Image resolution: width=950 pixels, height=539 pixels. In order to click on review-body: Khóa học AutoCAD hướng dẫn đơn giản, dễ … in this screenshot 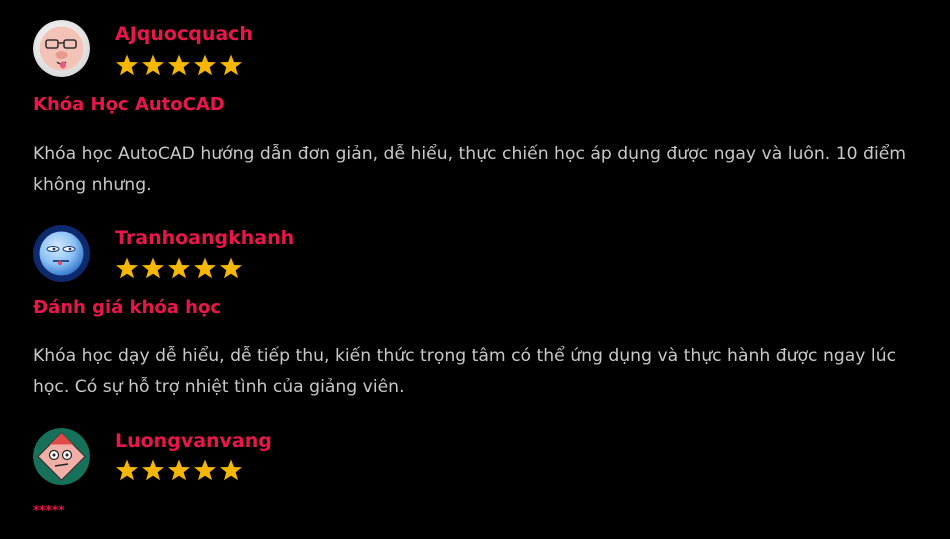, I will do `click(470, 169)`.